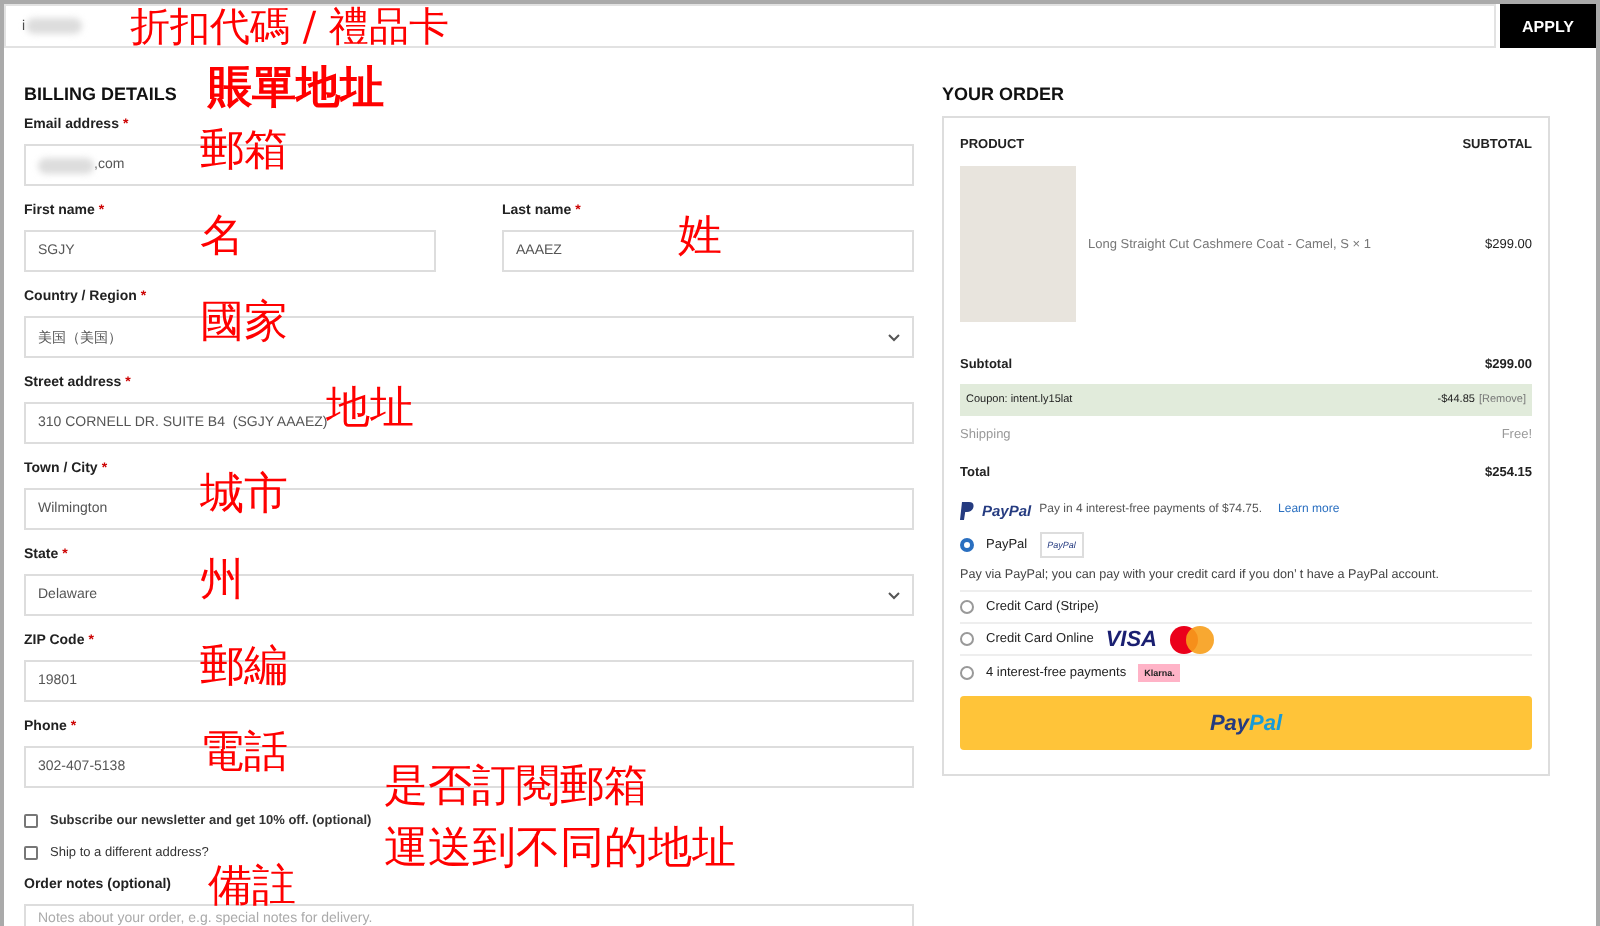 The height and width of the screenshot is (926, 1600). I want to click on paypal-button: PayPal, so click(1246, 723).